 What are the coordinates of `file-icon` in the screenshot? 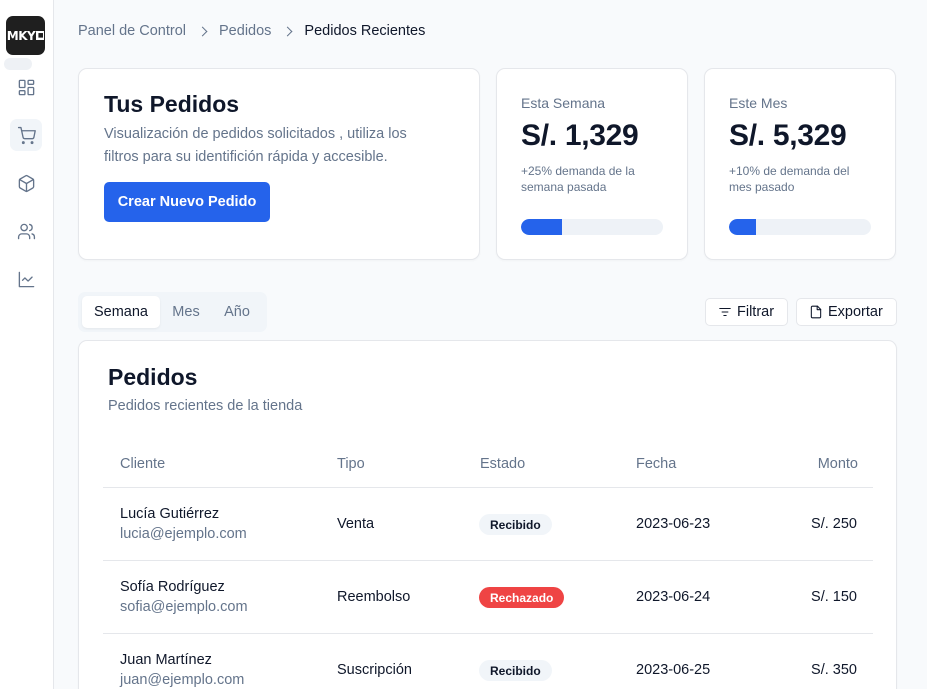 It's located at (816, 312).